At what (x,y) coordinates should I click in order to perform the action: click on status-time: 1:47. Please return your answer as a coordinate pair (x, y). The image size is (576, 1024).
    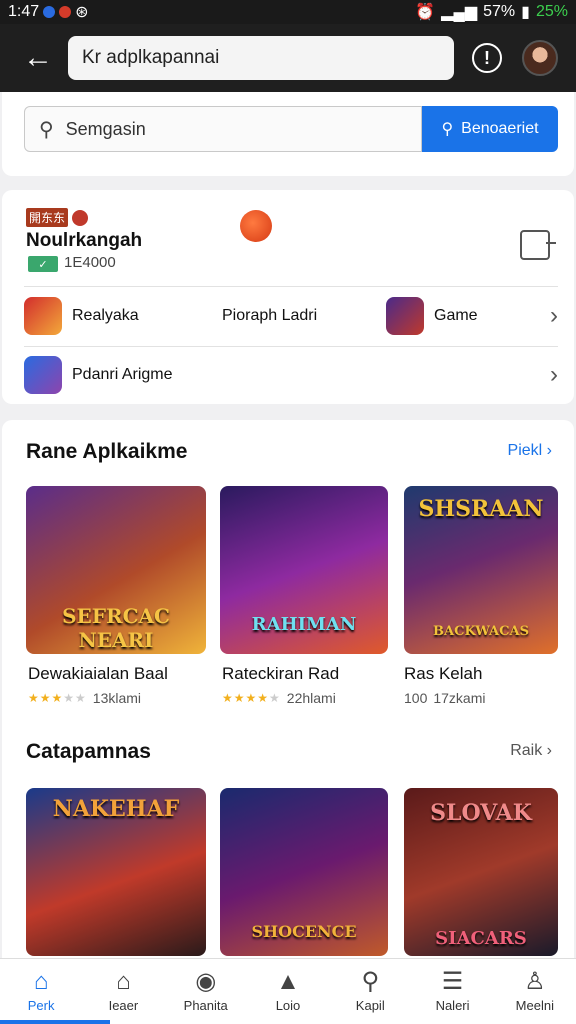
    Looking at the image, I should click on (24, 11).